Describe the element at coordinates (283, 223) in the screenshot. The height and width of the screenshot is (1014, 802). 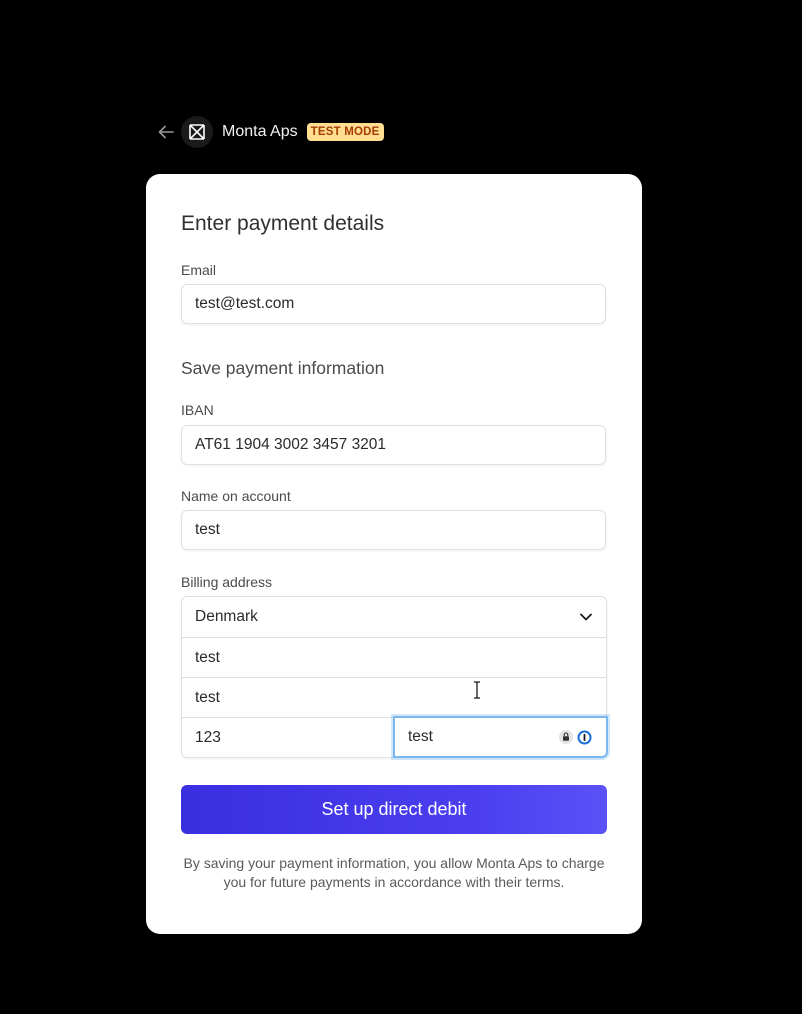
I see `page-title: Enter payment details` at that location.